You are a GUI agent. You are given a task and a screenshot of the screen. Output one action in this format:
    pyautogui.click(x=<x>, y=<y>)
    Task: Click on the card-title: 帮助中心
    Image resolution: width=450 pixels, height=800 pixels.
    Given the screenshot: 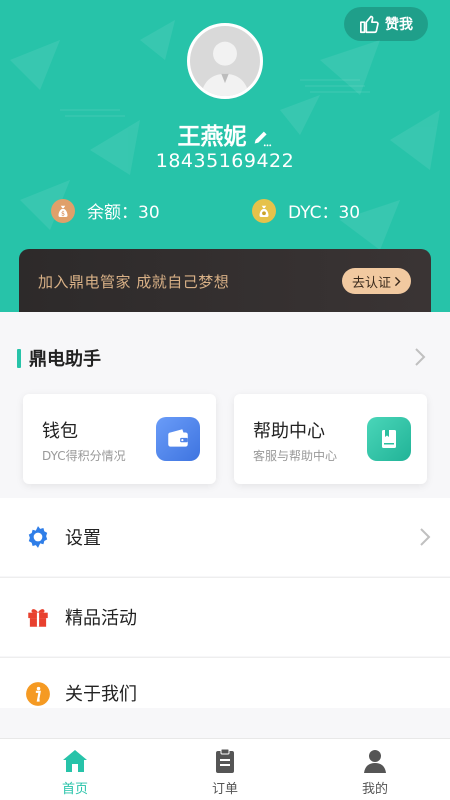 What is the action you would take?
    pyautogui.click(x=289, y=431)
    